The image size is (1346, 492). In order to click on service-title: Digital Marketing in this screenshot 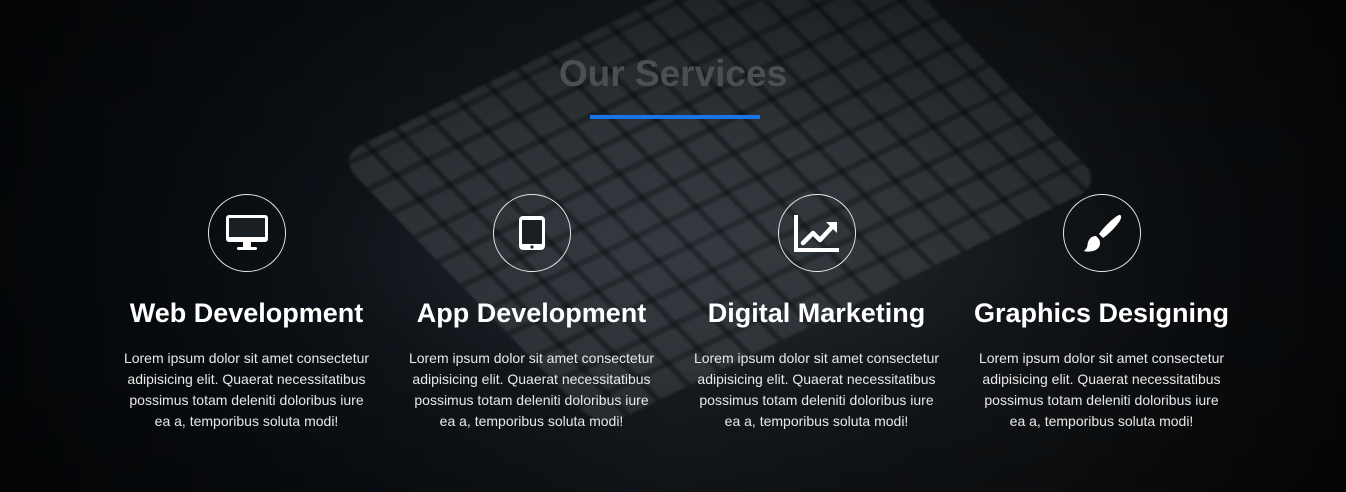, I will do `click(816, 313)`.